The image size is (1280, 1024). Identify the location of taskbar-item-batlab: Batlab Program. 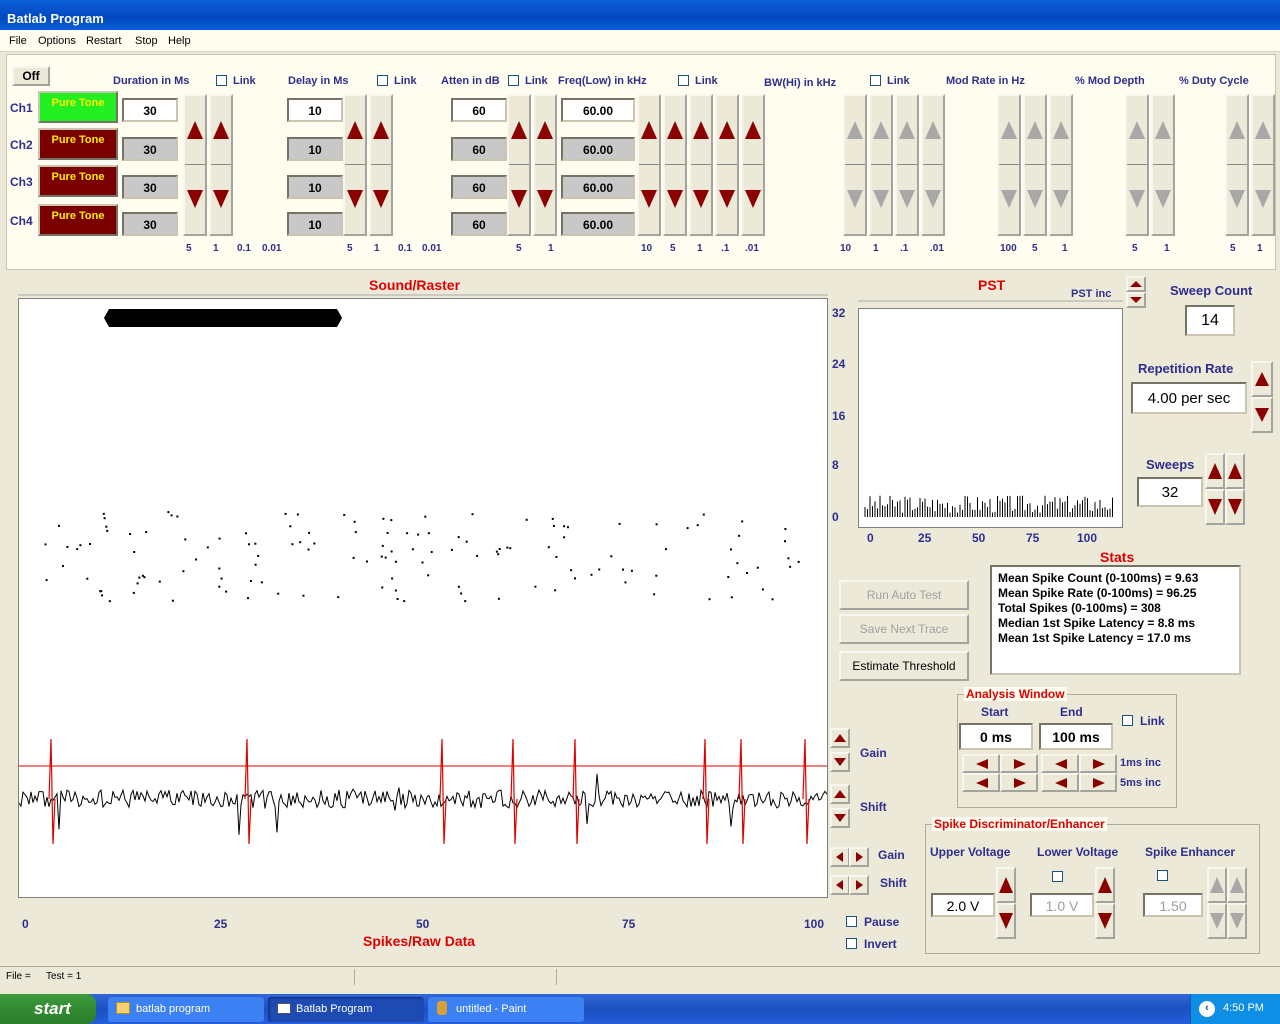
(346, 1009).